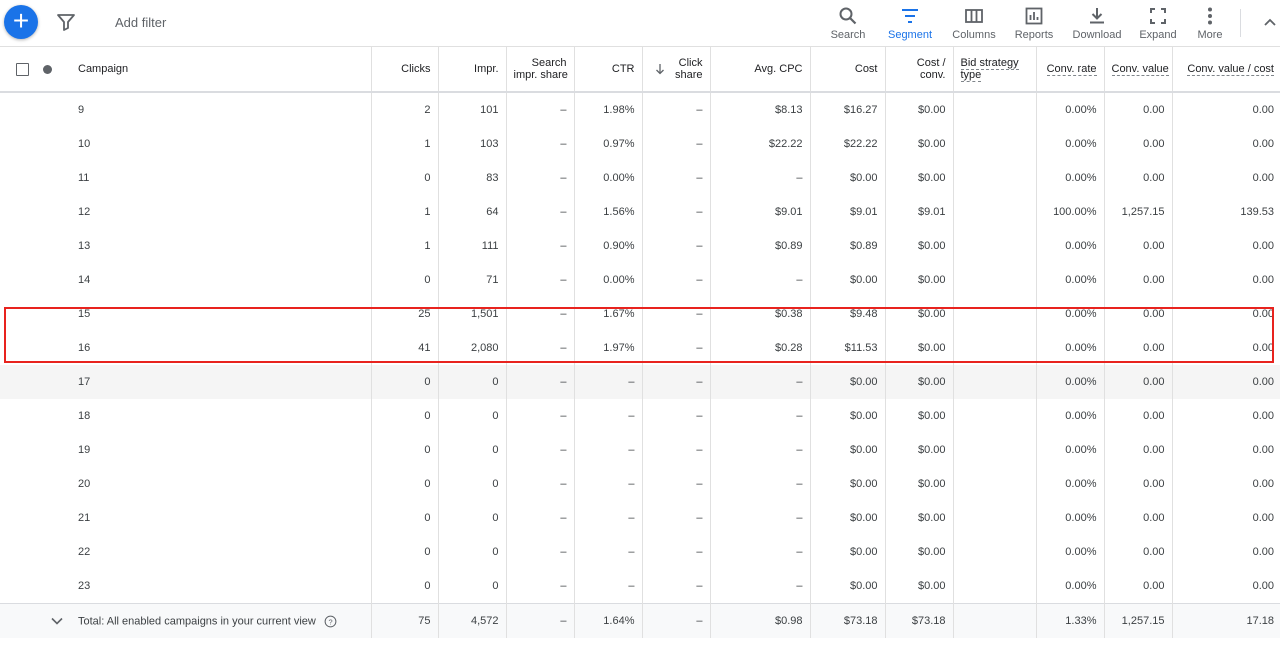 This screenshot has width=1280, height=645. Describe the element at coordinates (640, 280) in the screenshot. I see `table-row: 14 0 71–0.00% – – $0.00 $0.00 0.00% 0.00 0.00` at that location.